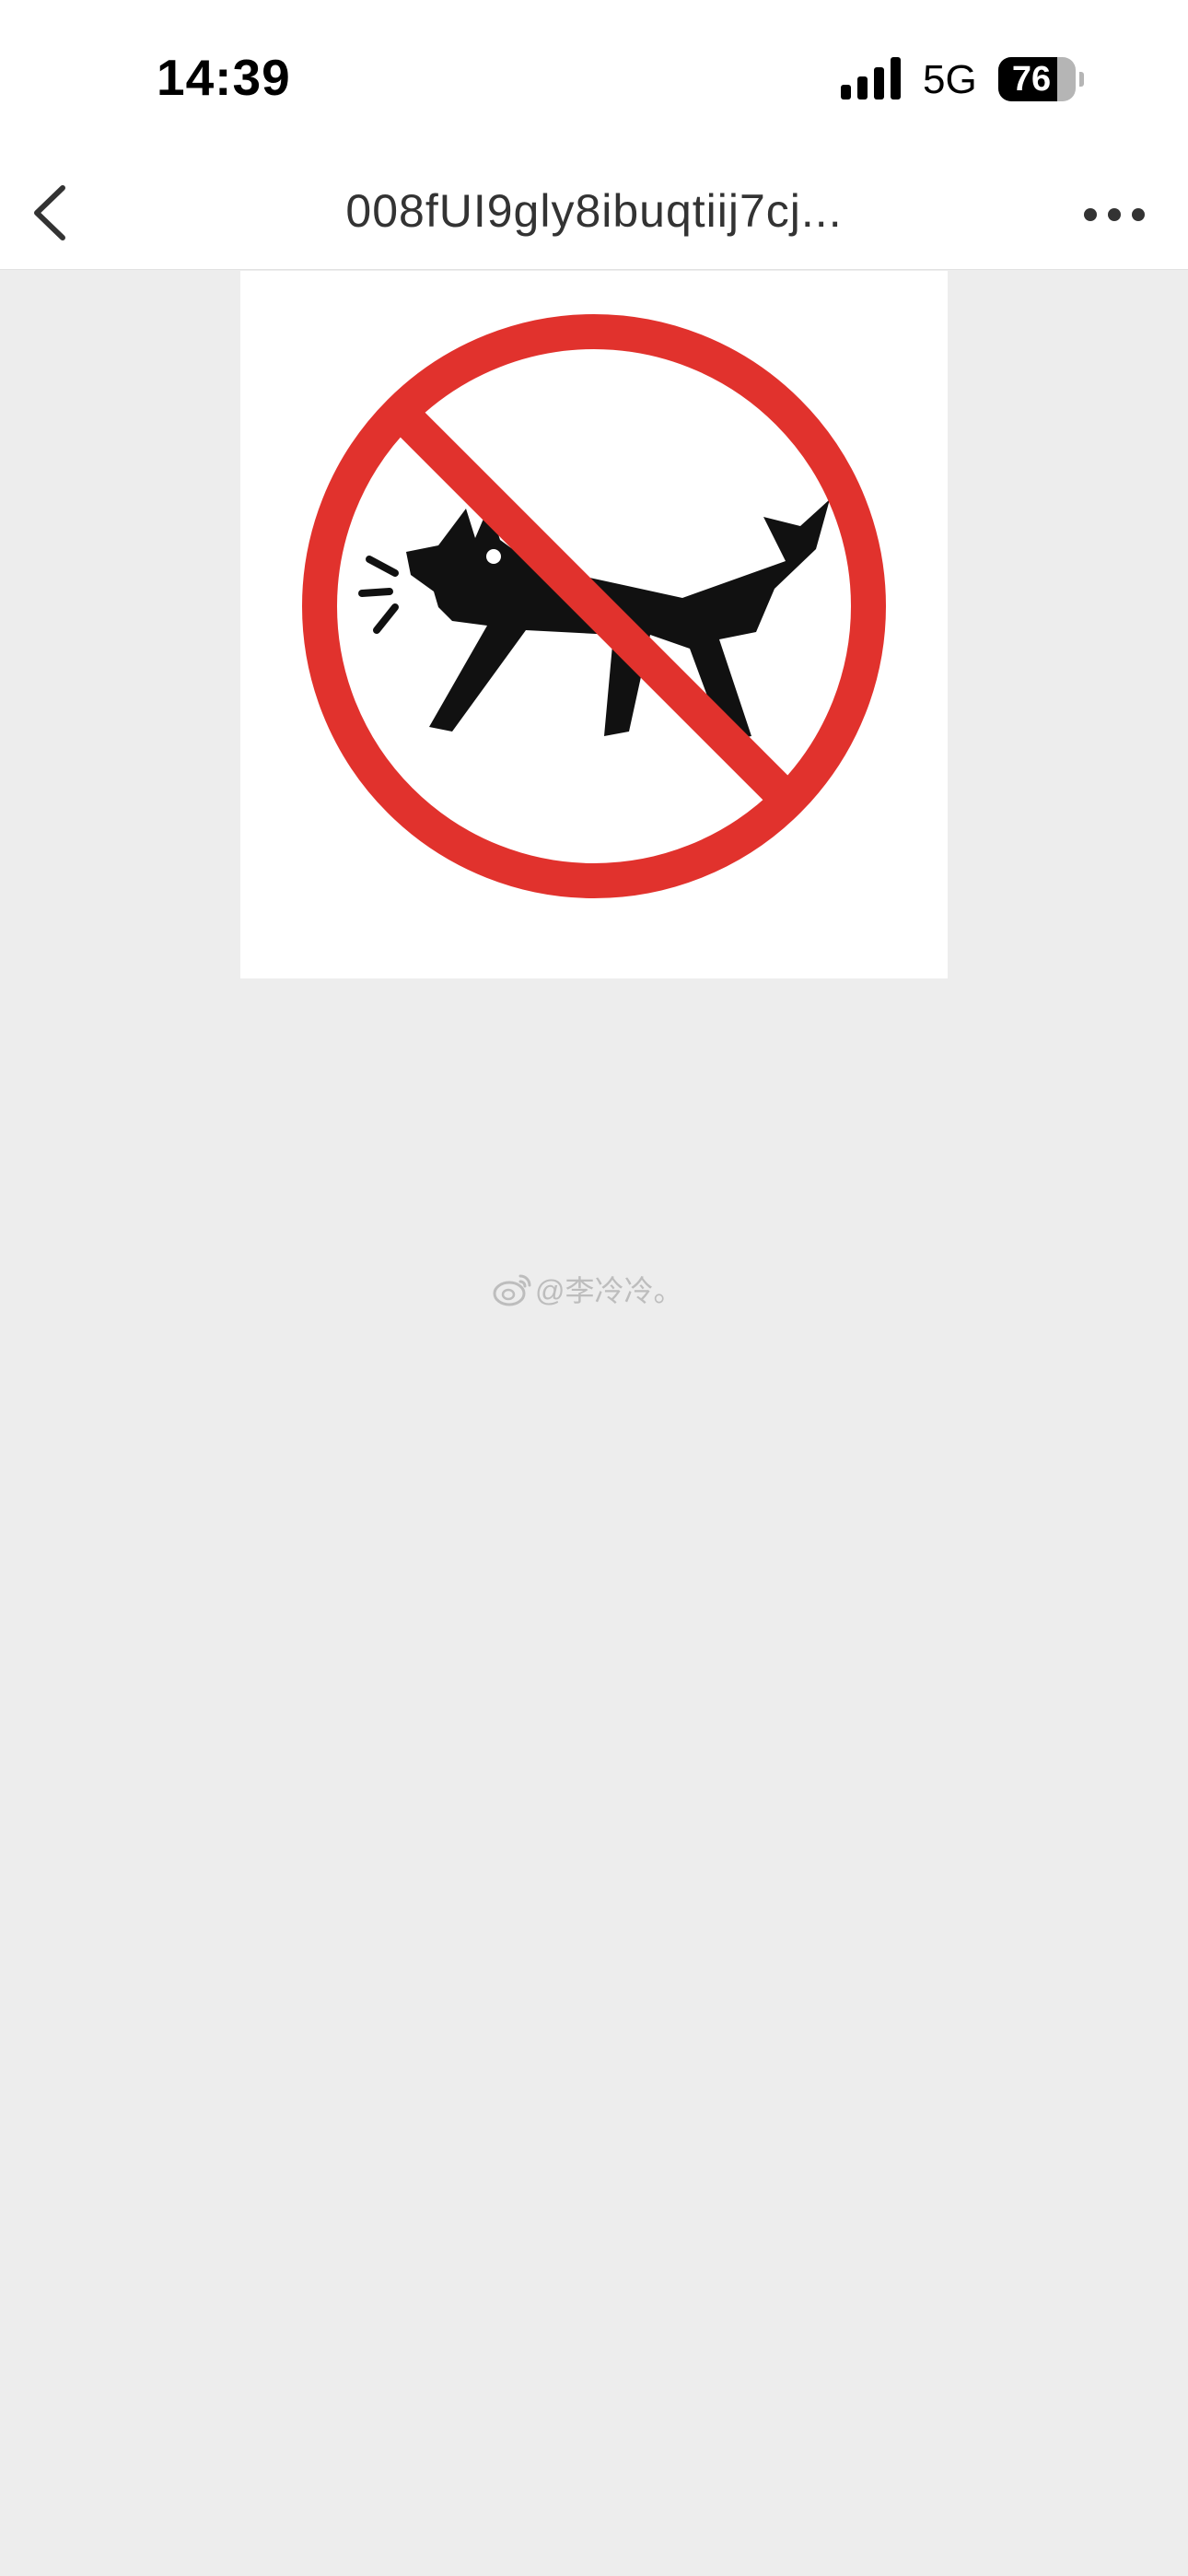 The width and height of the screenshot is (1188, 2576). Describe the element at coordinates (224, 77) in the screenshot. I see `status-time: 14:39` at that location.